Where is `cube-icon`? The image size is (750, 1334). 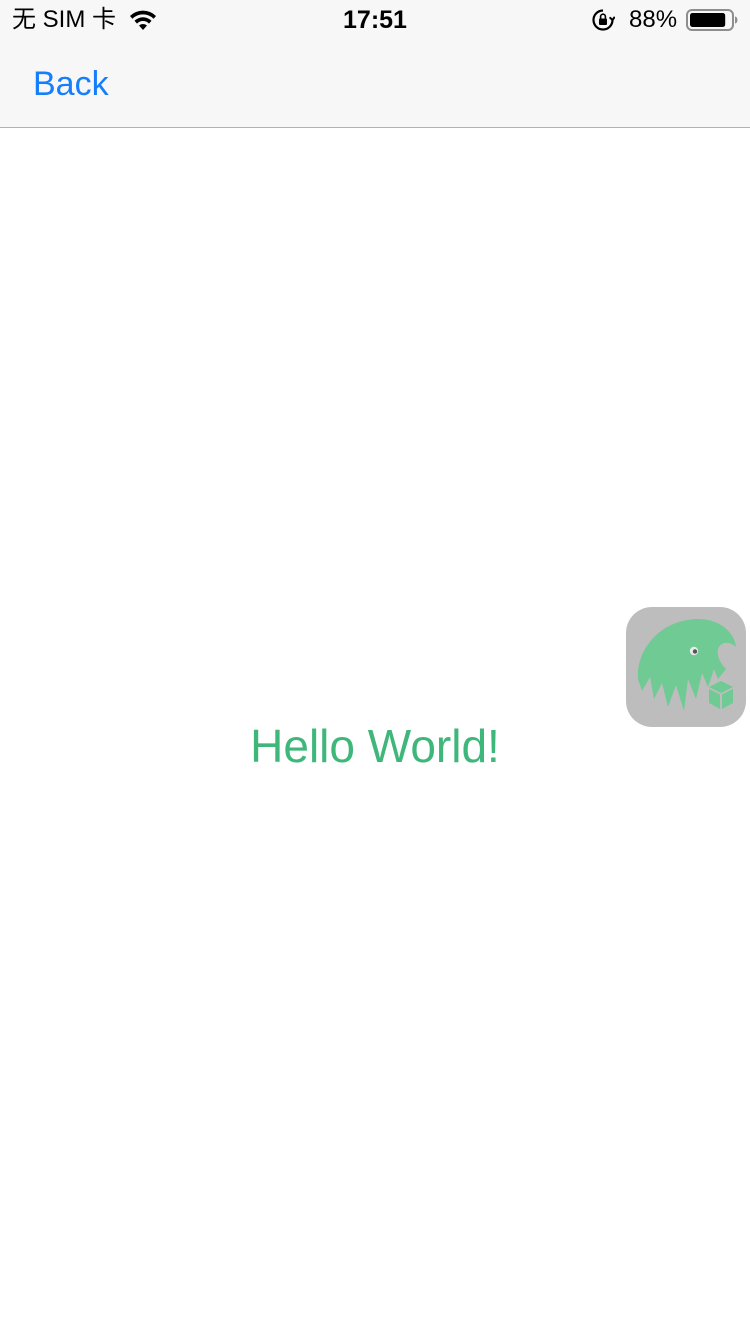
cube-icon is located at coordinates (721, 695).